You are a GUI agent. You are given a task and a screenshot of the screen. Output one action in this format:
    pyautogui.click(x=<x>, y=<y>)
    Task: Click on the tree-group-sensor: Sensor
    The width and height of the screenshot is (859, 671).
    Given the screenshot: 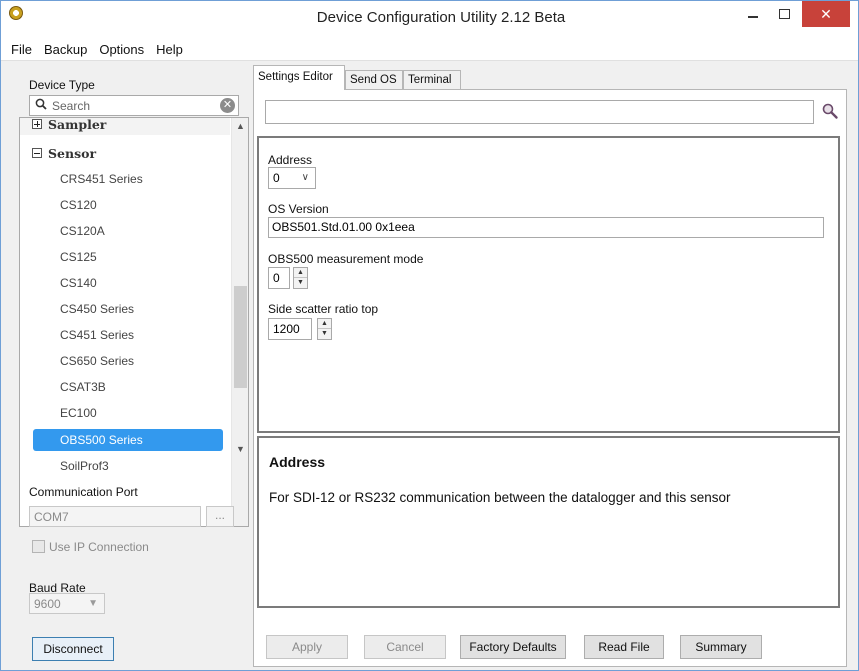 What is the action you would take?
    pyautogui.click(x=125, y=153)
    